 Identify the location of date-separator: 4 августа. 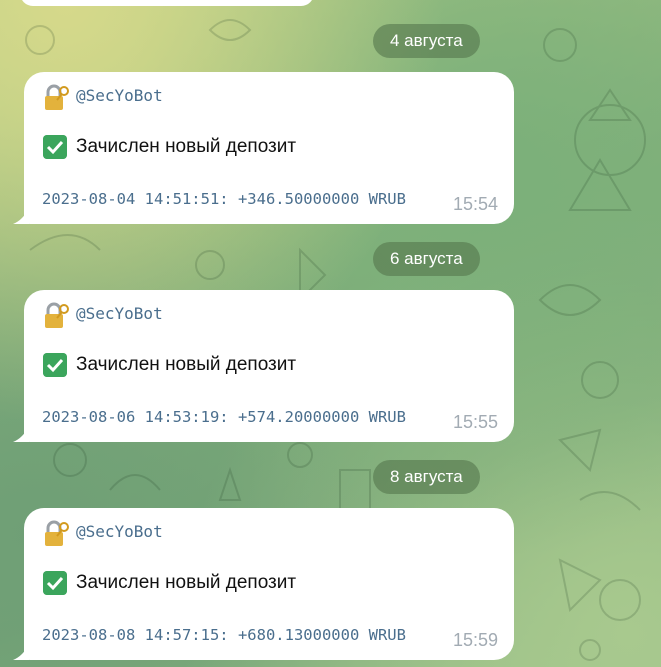
(426, 41).